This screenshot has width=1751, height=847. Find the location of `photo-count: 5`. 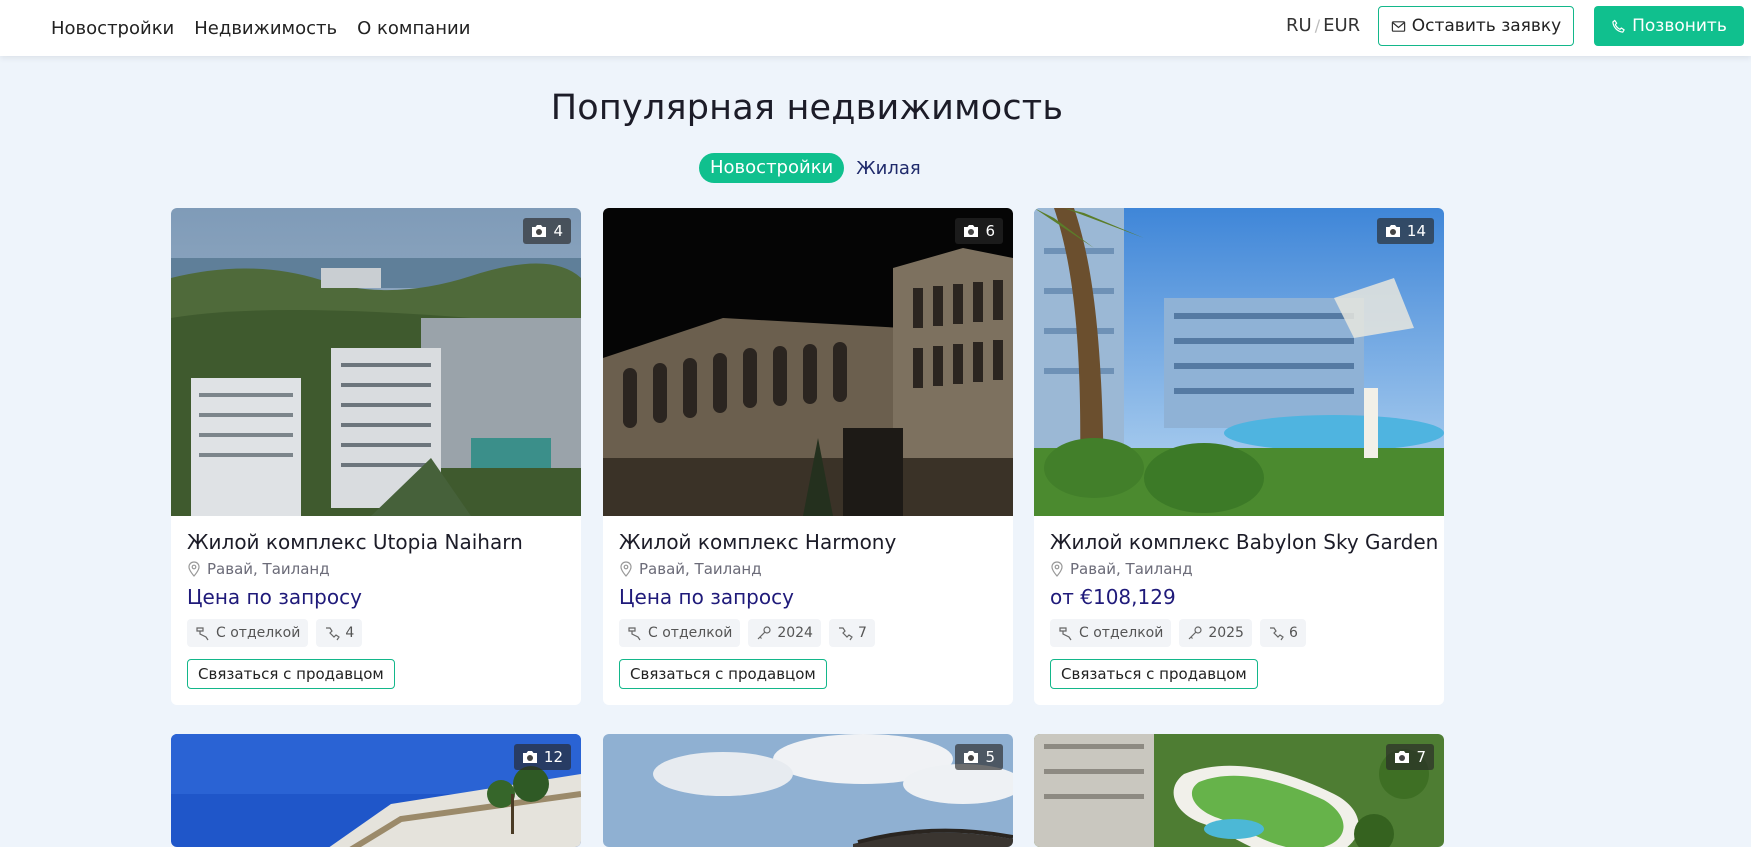

photo-count: 5 is located at coordinates (990, 757).